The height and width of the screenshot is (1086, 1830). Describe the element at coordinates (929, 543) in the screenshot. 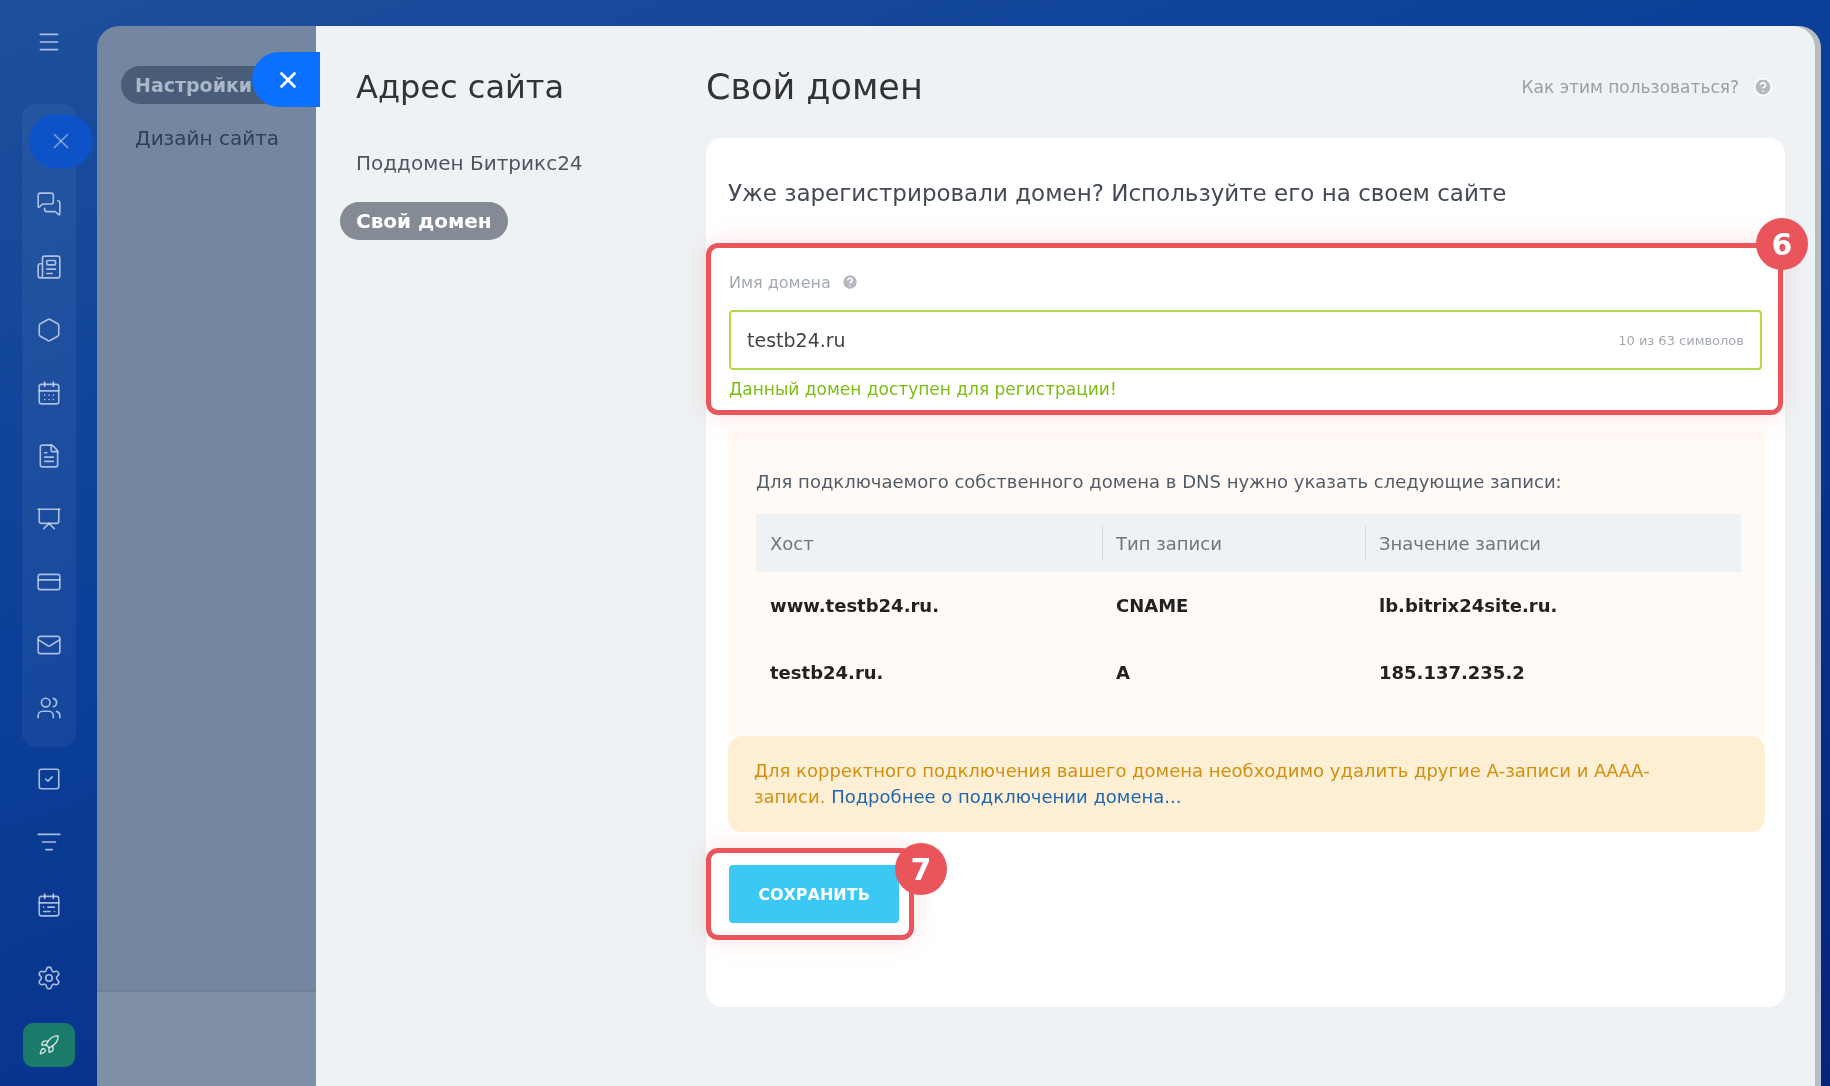

I see `column-header: Хост` at that location.